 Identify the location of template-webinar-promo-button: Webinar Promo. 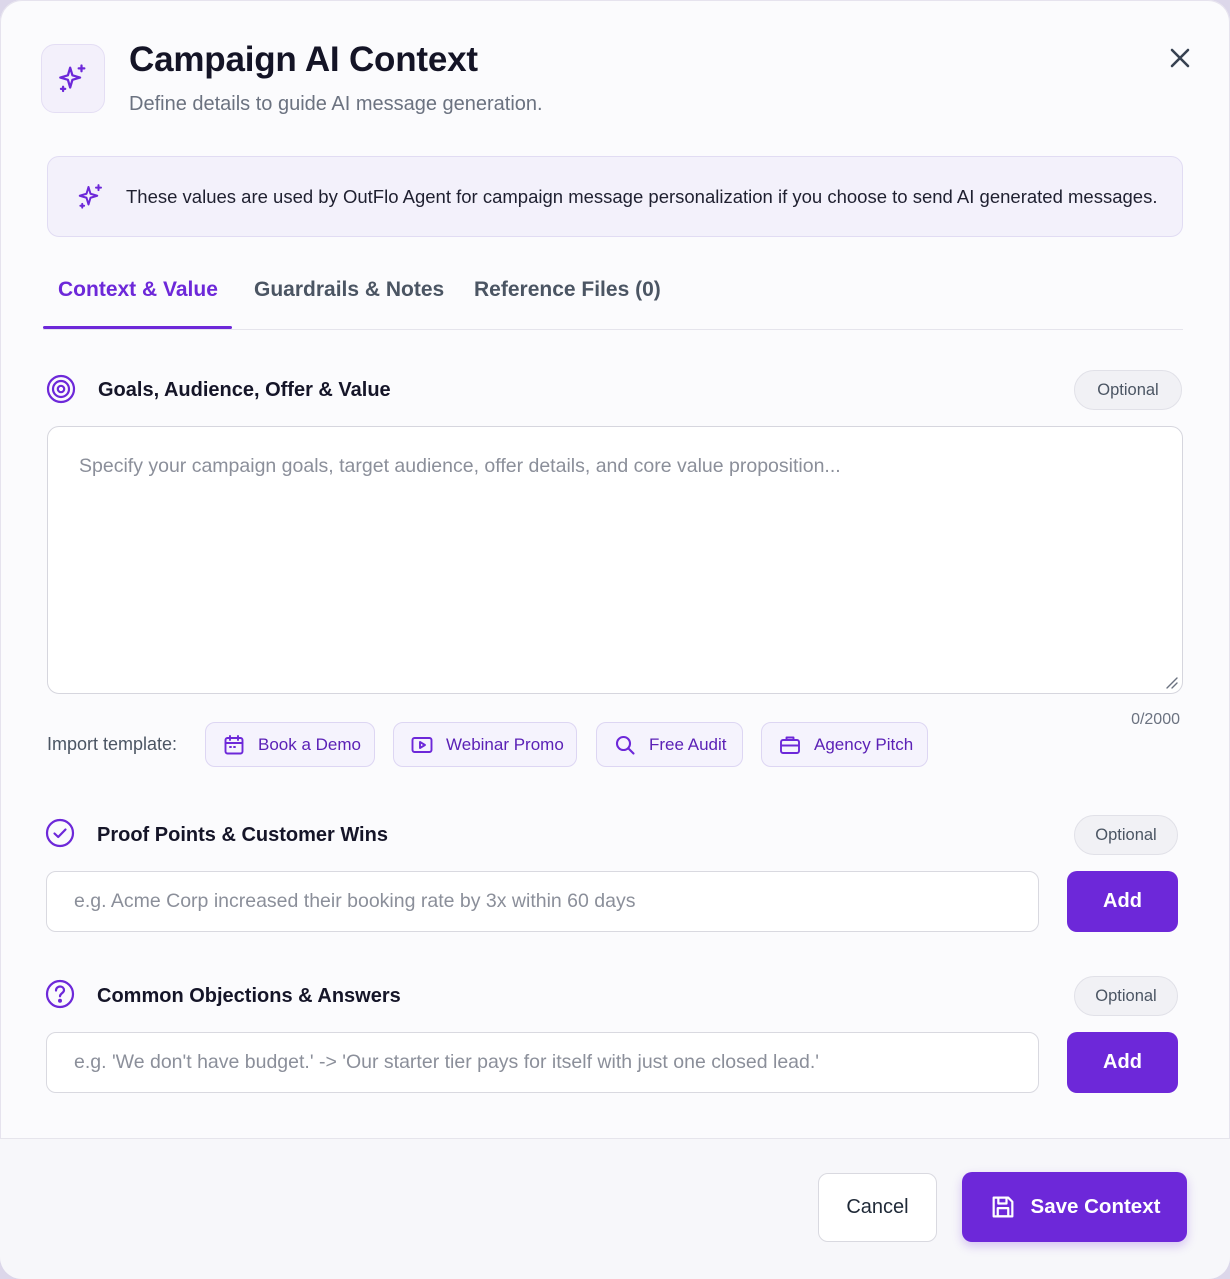
(485, 744).